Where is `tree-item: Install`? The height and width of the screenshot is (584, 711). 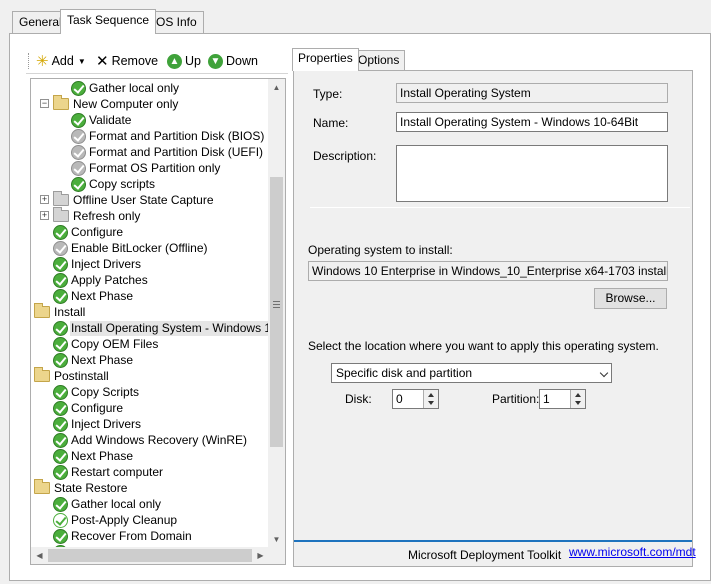 tree-item: Install is located at coordinates (60, 311).